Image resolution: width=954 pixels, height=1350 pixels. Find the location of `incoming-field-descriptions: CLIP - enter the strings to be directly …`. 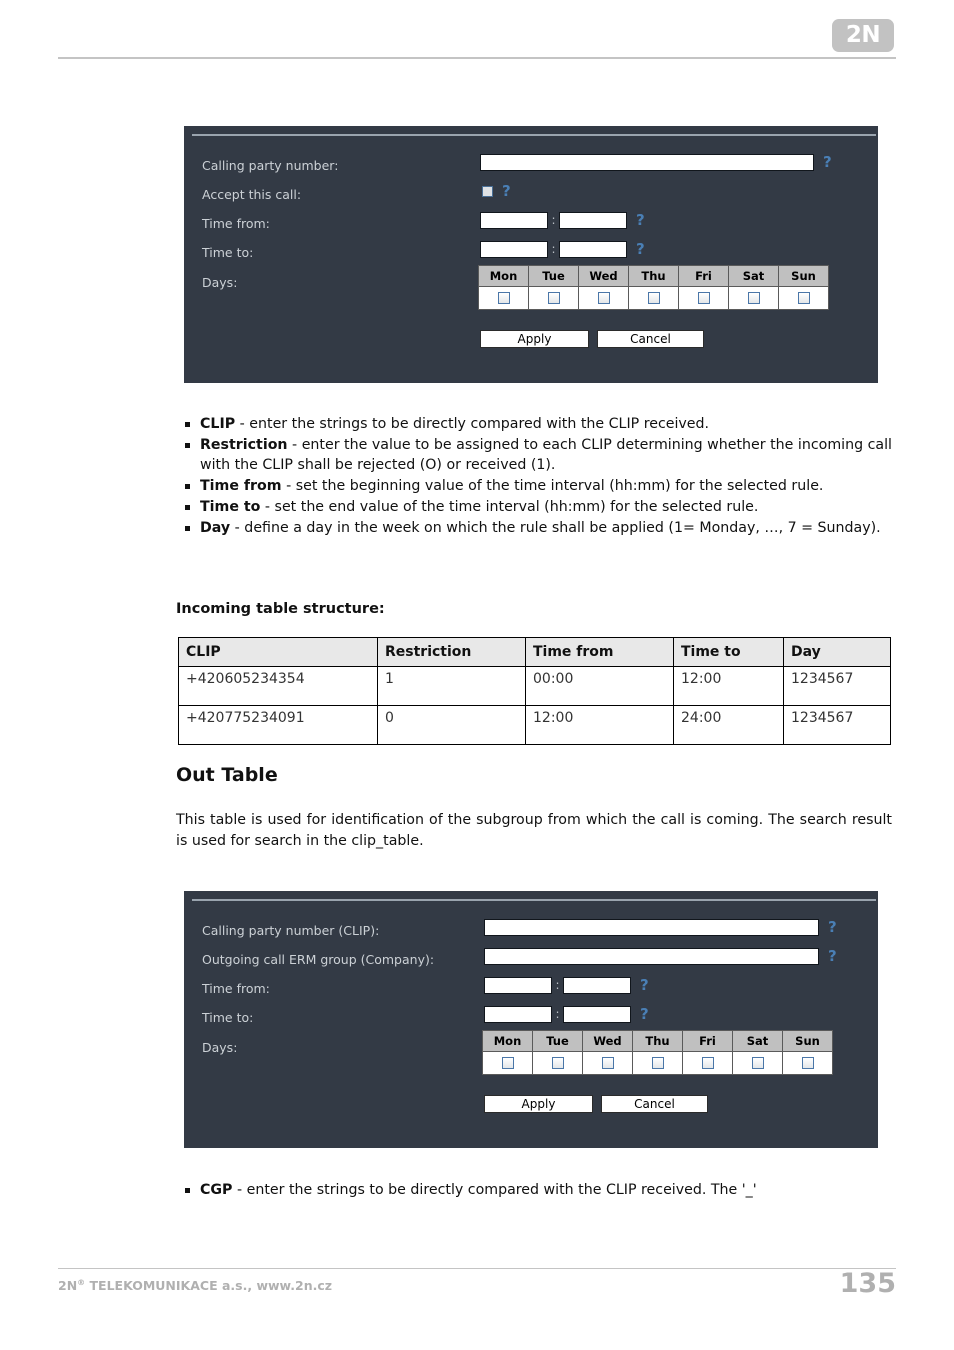

incoming-field-descriptions: CLIP - enter the strings to be directly … is located at coordinates (534, 476).